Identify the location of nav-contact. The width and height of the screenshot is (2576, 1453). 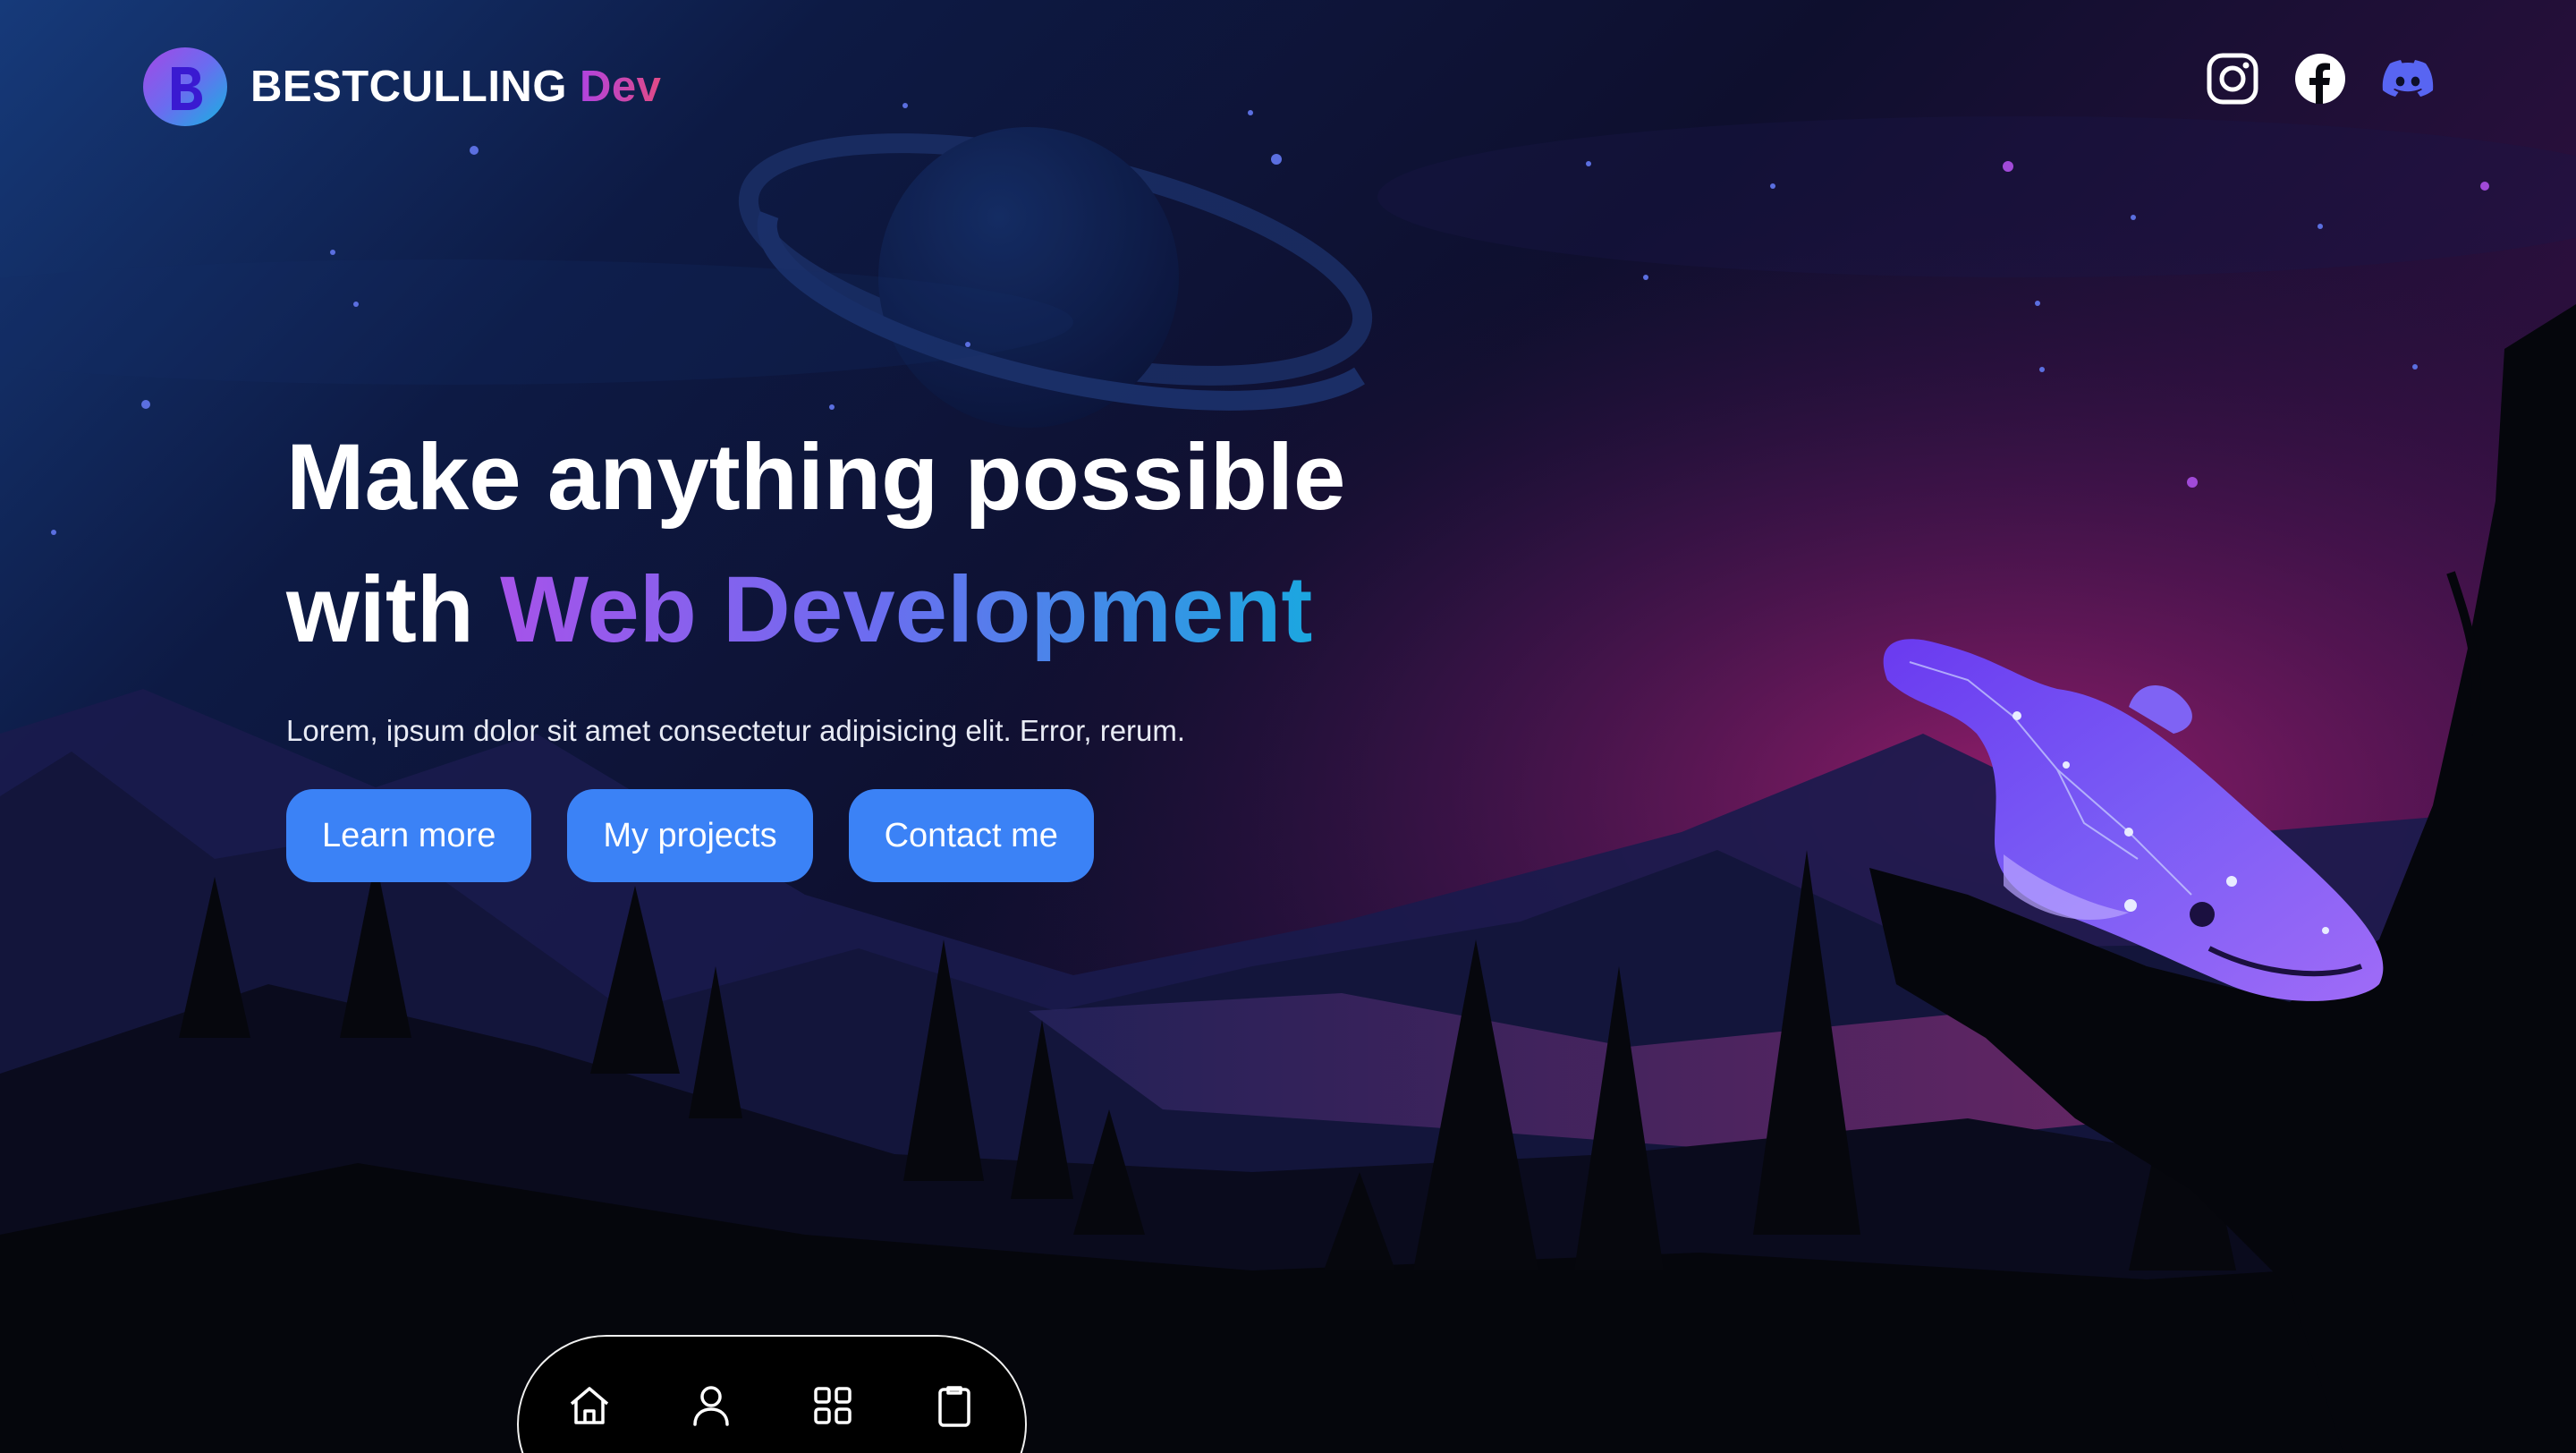
(954, 1405).